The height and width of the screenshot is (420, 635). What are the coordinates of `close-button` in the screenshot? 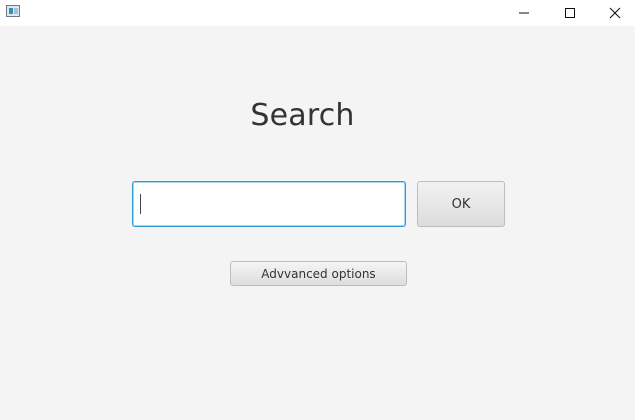 It's located at (613, 13).